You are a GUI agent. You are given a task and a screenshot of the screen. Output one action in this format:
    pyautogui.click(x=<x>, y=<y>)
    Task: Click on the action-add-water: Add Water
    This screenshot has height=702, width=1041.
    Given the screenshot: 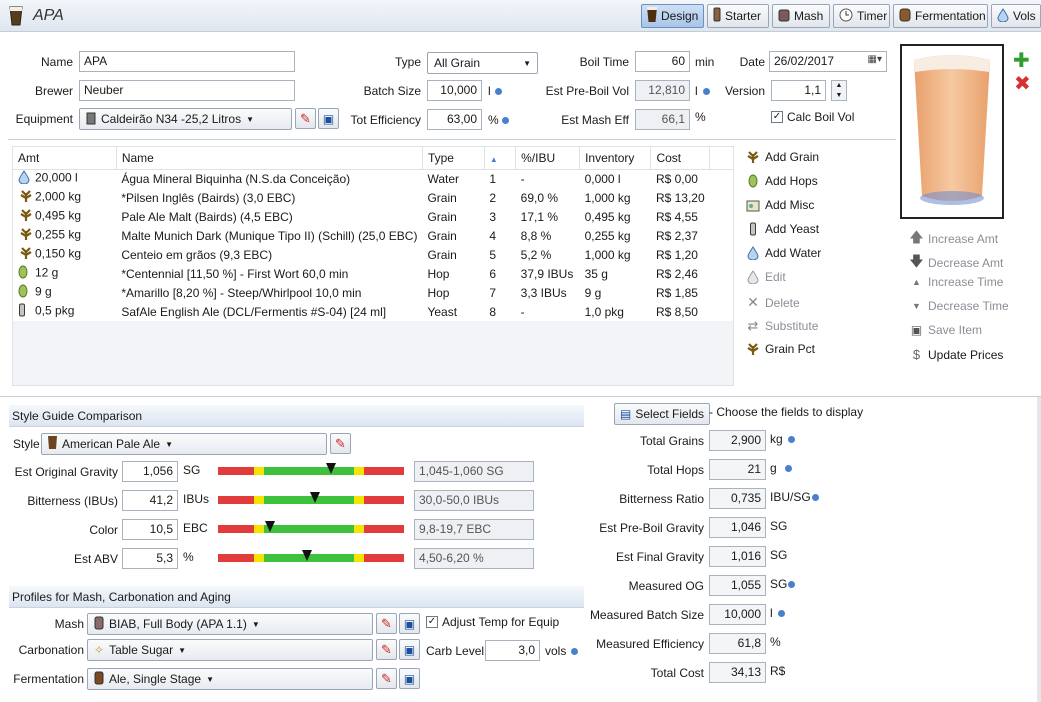 What is the action you would take?
    pyautogui.click(x=783, y=253)
    